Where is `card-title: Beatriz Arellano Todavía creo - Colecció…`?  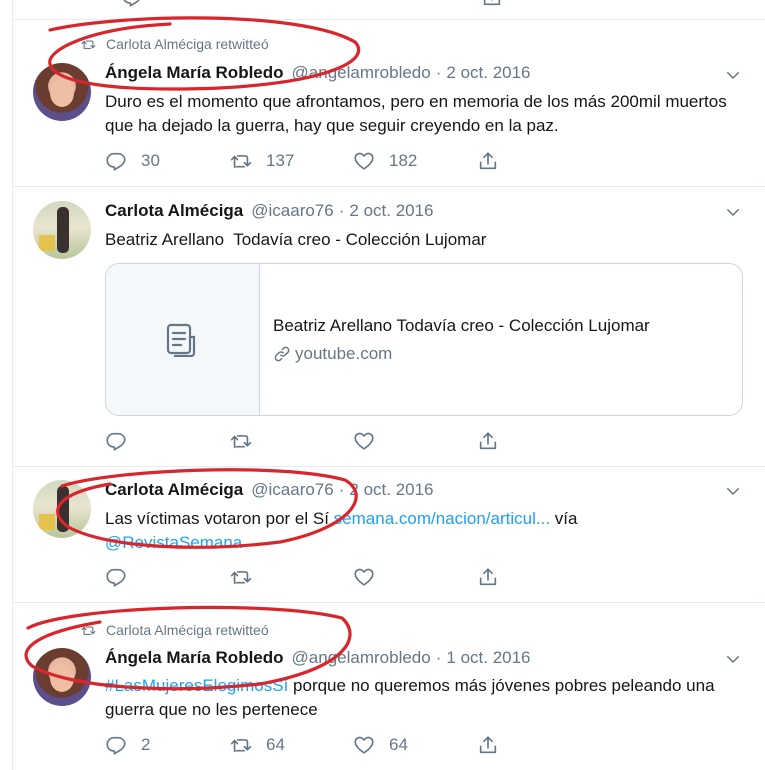 card-title: Beatriz Arellano Todavía creo - Colecció… is located at coordinates (461, 325).